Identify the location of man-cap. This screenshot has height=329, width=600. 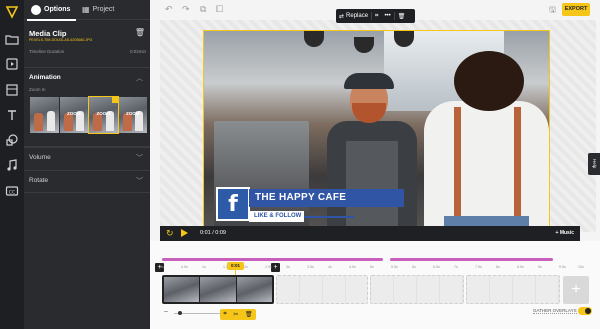
(369, 81).